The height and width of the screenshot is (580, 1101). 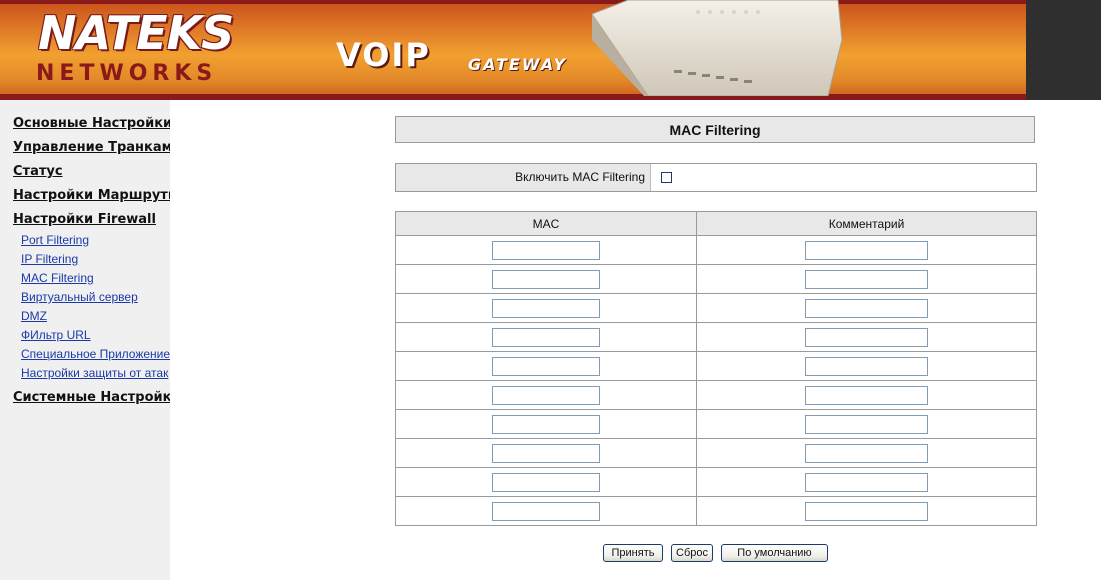 I want to click on column-header-comment: Комментарий, so click(x=866, y=223).